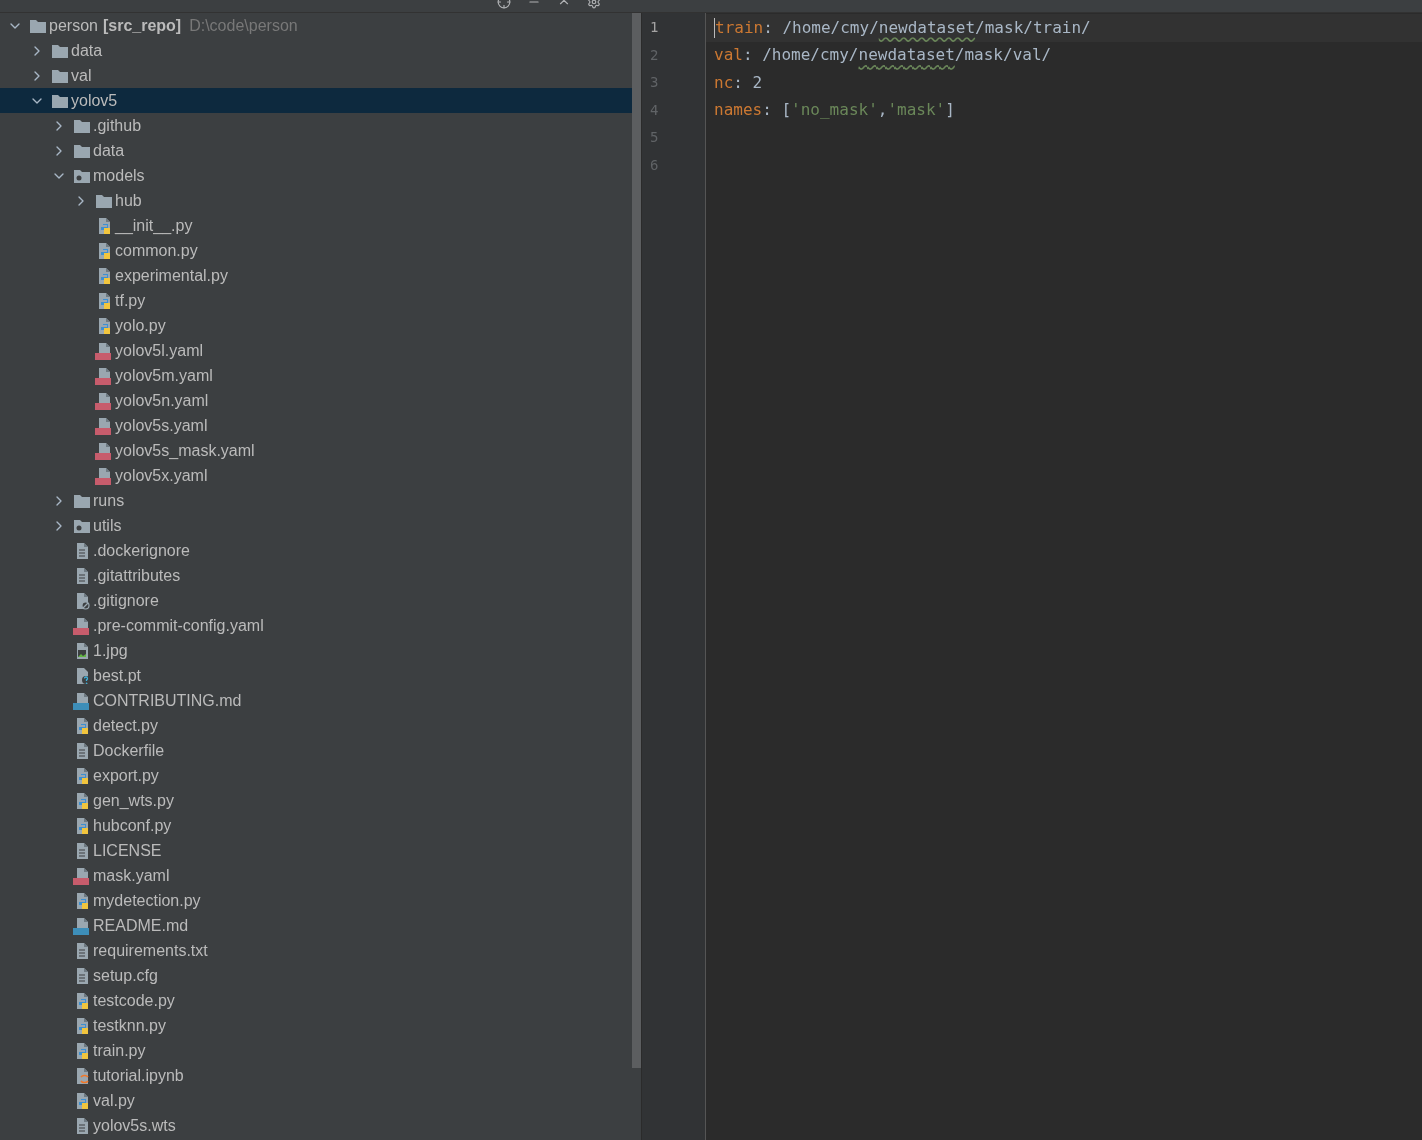 This screenshot has width=1422, height=1140. What do you see at coordinates (316, 325) in the screenshot?
I see `tree-row: yolo.py` at bounding box center [316, 325].